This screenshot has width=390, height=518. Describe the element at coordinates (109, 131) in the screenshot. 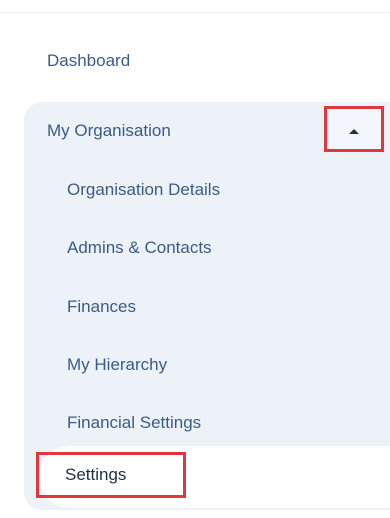

I see `sidebar-group-label: My Organisation` at that location.